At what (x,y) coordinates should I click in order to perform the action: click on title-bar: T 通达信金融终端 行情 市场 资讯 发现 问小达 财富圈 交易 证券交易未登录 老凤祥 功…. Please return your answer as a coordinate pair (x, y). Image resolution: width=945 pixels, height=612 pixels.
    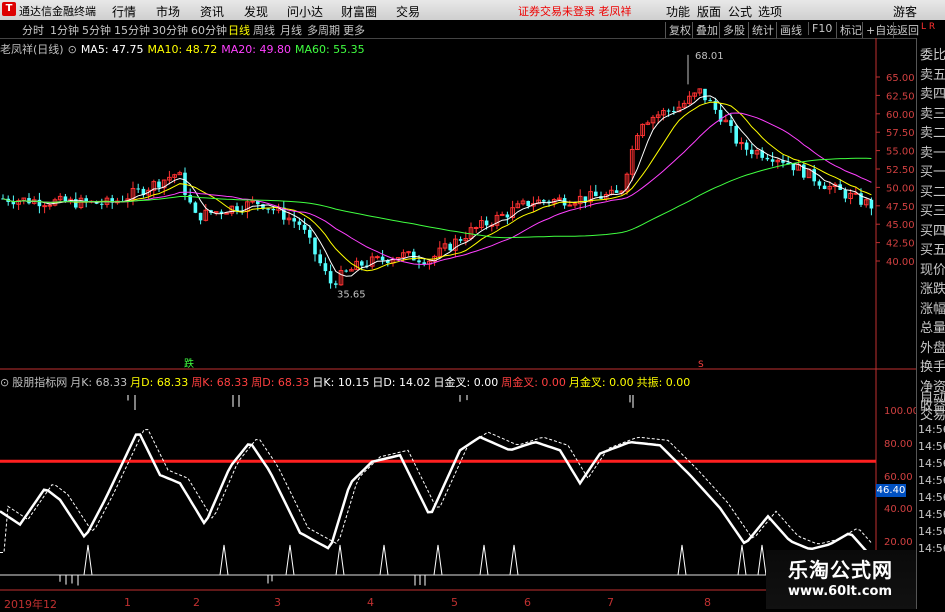
    Looking at the image, I should click on (472, 10).